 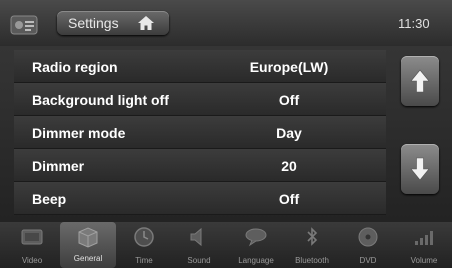 What do you see at coordinates (312, 260) in the screenshot?
I see `nav-label: Bluetooth` at bounding box center [312, 260].